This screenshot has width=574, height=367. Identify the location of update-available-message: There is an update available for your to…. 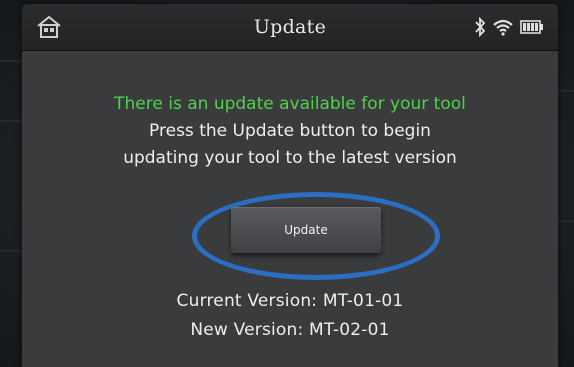
(290, 104).